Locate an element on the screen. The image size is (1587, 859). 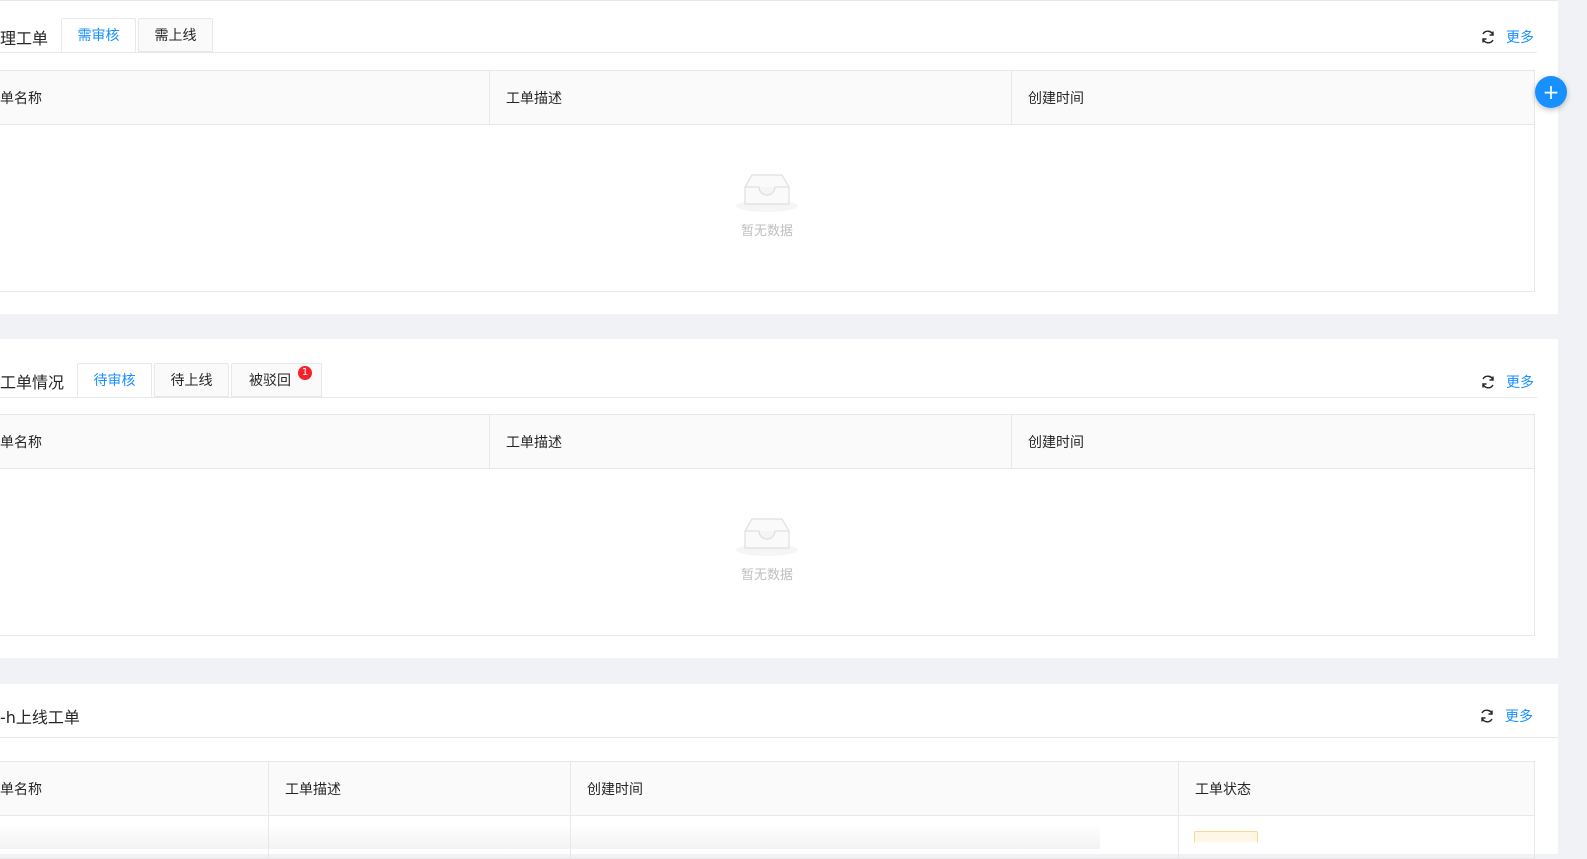
card-title: 工单情况 is located at coordinates (32, 382).